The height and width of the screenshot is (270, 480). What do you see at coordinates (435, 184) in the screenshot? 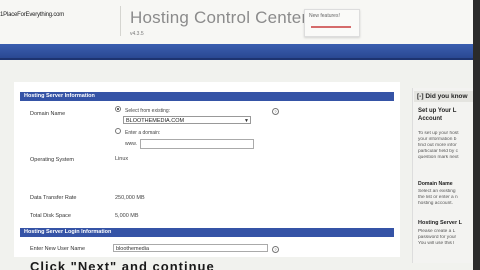
I see `help-heading-domain: Domain Name` at bounding box center [435, 184].